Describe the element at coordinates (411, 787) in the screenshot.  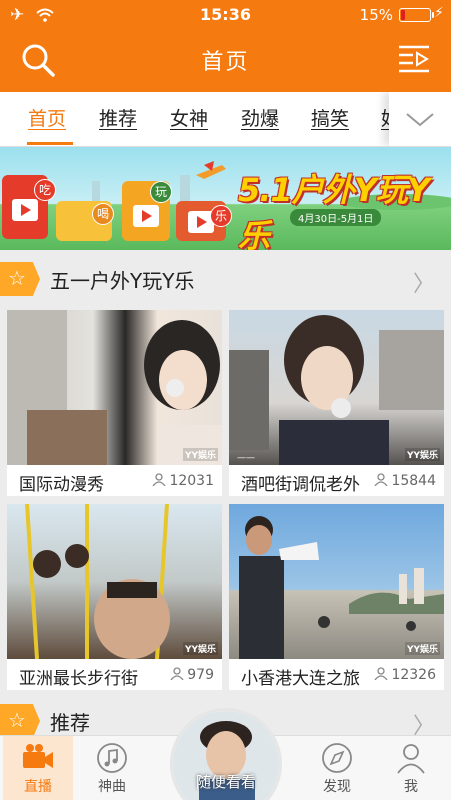
I see `nav-label: 我` at that location.